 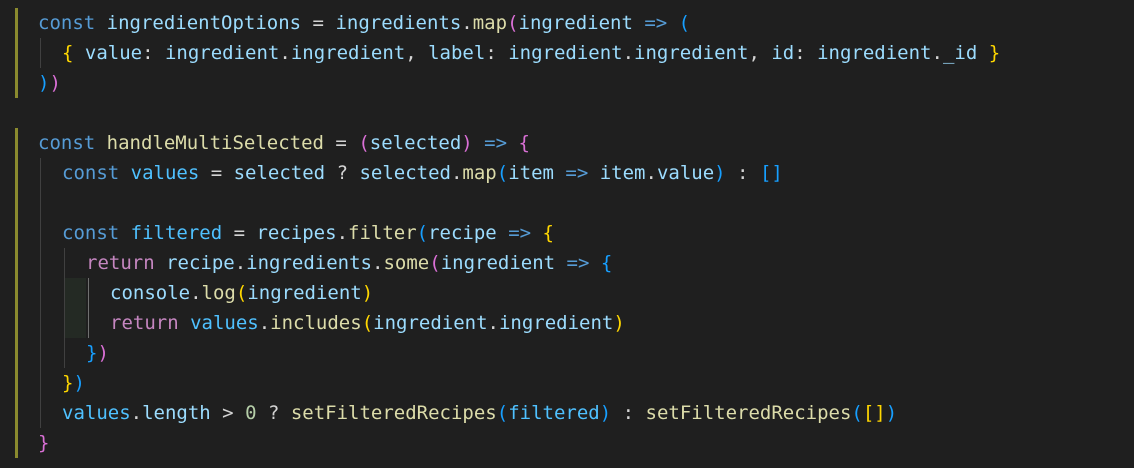 What do you see at coordinates (406, 263) in the screenshot?
I see `code-token: some` at bounding box center [406, 263].